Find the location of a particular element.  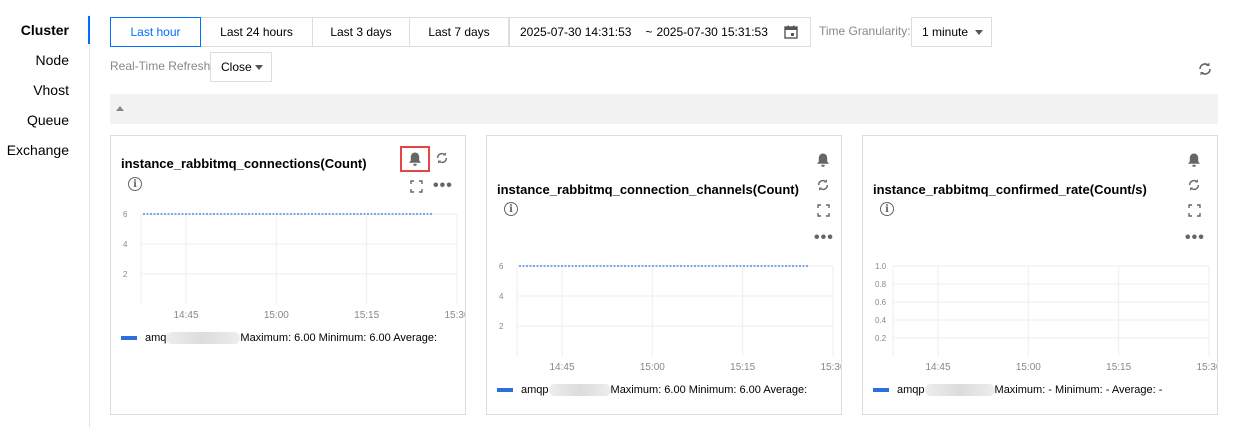

legend-instance-prefix: amq is located at coordinates (156, 338).